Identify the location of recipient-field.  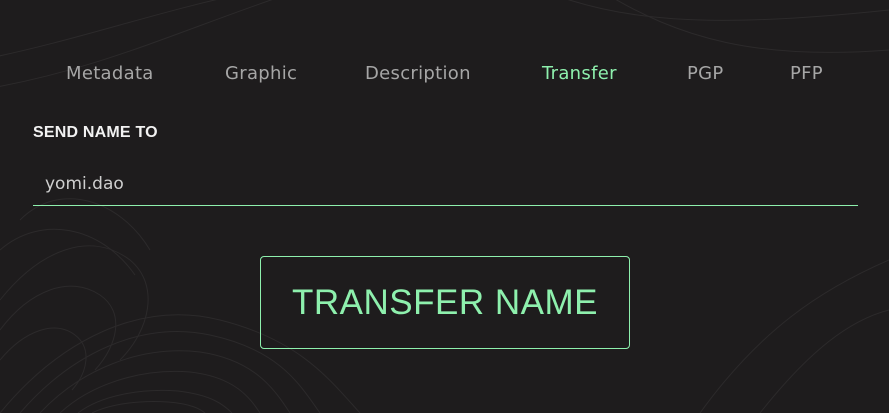
(445, 186).